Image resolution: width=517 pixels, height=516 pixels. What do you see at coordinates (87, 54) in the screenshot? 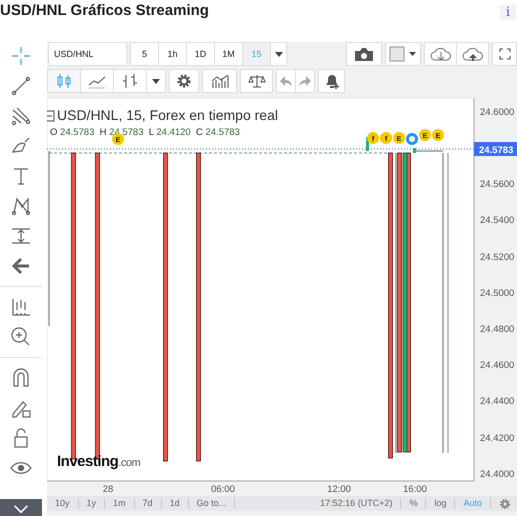
I see `symbol-field: USD/HNL` at bounding box center [87, 54].